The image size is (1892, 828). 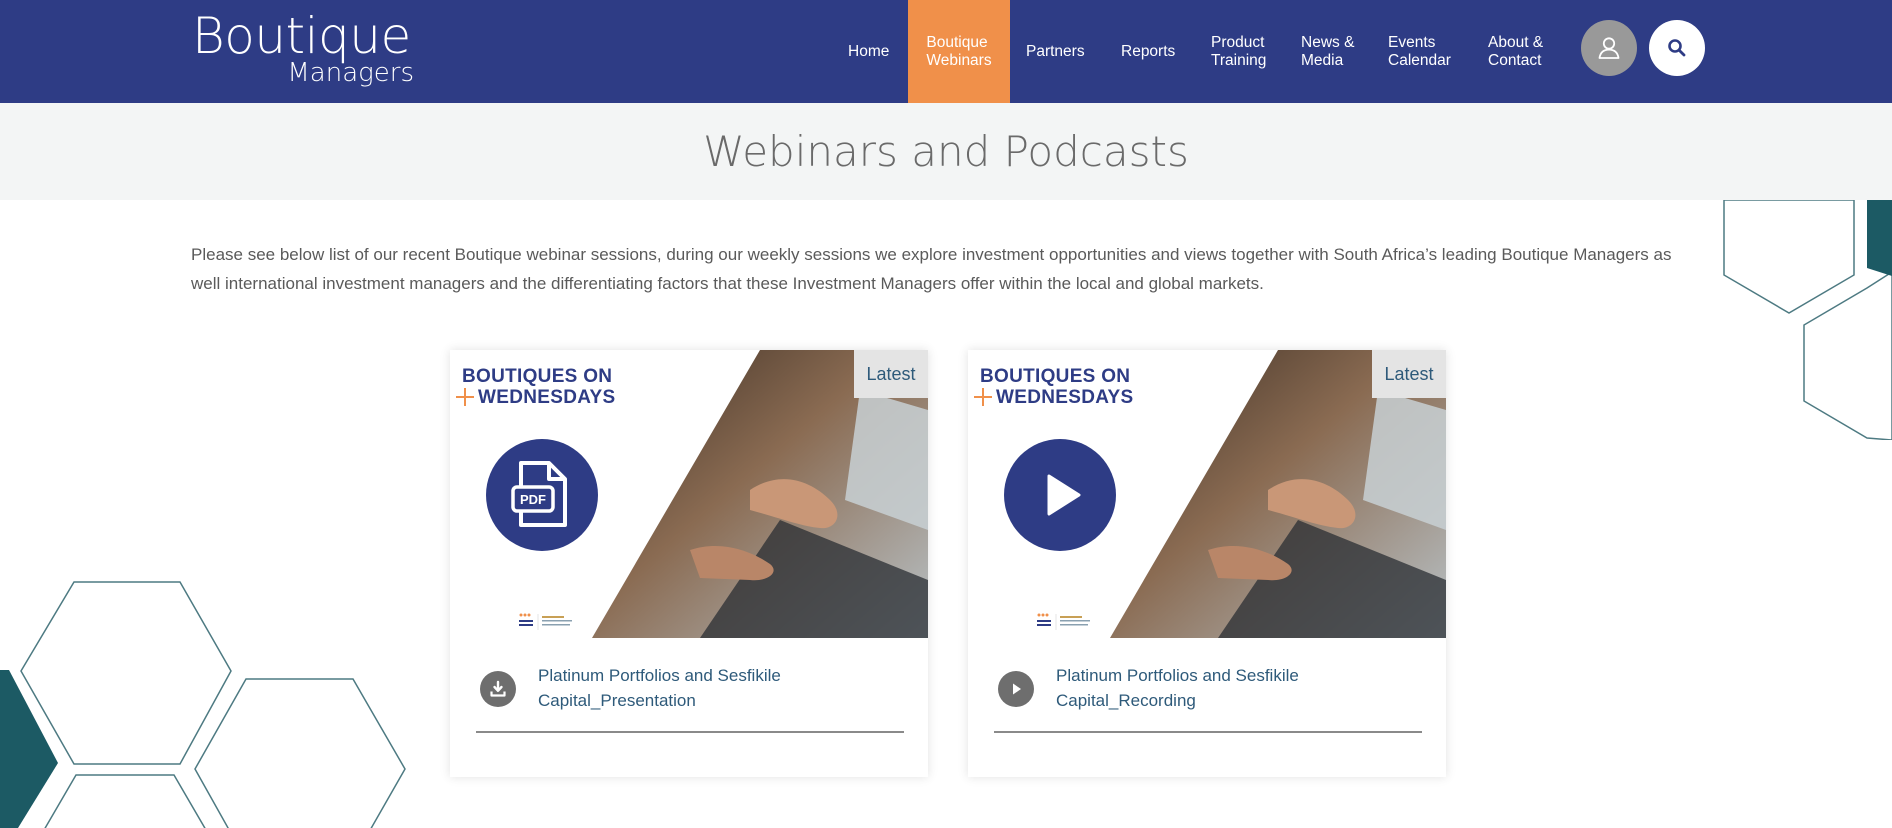 I want to click on nav-about-contact-label: About & Contact, so click(x=1516, y=51).